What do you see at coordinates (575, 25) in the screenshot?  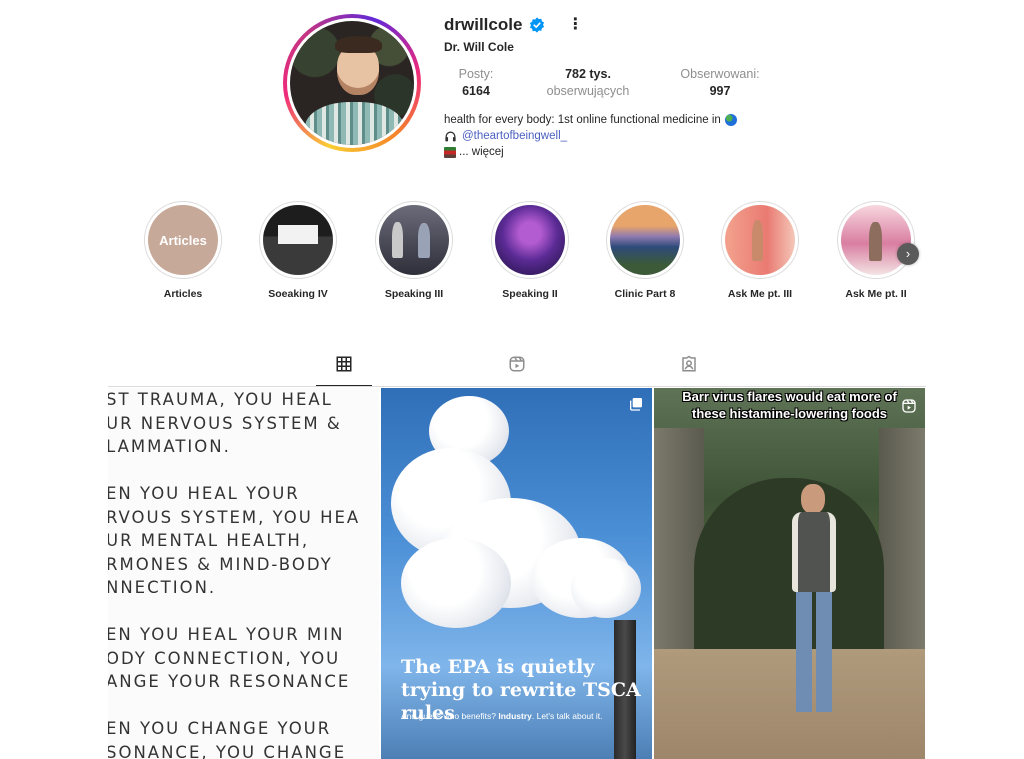 I see `more-options-icon: ⋮` at bounding box center [575, 25].